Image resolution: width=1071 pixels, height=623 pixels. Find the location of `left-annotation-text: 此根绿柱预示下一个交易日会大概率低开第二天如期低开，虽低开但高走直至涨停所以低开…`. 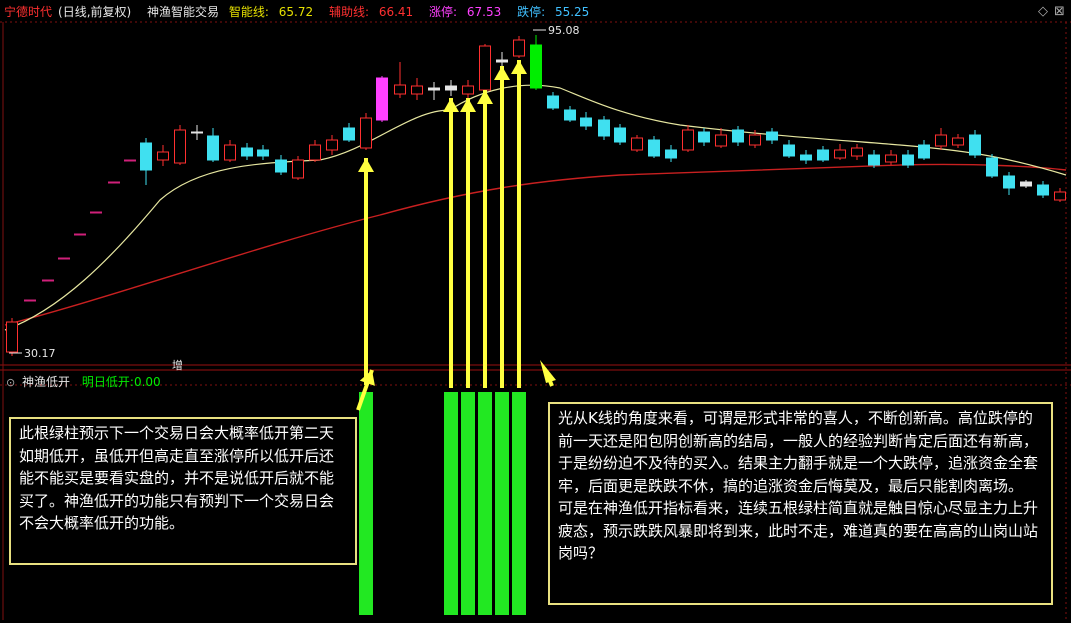

left-annotation-text: 此根绿柱预示下一个交易日会大概率低开第二天如期低开，虽低开但高走直至涨停所以低开… is located at coordinates (177, 478).